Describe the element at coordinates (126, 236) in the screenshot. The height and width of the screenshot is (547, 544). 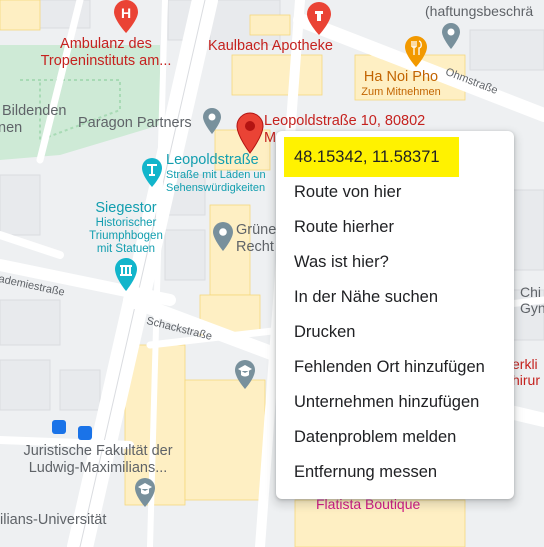
I see `poi-siegestor-sub2: Triumphbogen` at that location.